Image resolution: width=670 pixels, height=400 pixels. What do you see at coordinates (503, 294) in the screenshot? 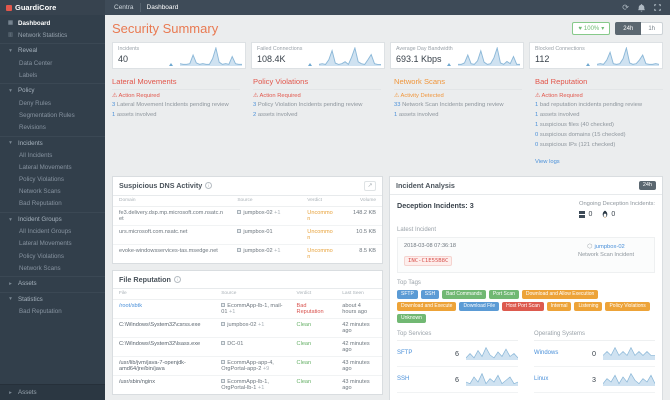
I see `tag-pill: Port Scan` at bounding box center [503, 294].